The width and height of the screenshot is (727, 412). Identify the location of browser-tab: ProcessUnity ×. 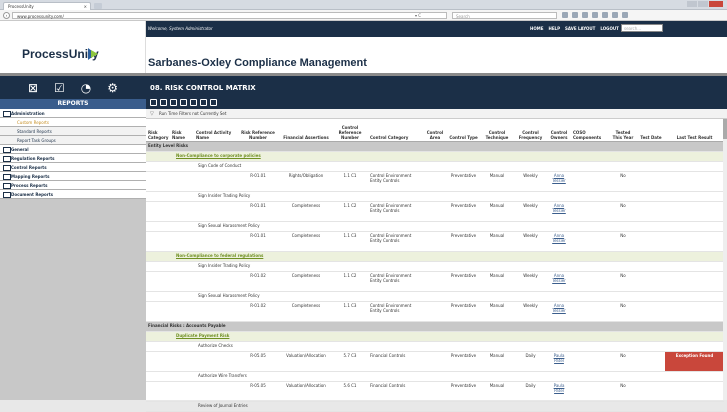
(47, 6).